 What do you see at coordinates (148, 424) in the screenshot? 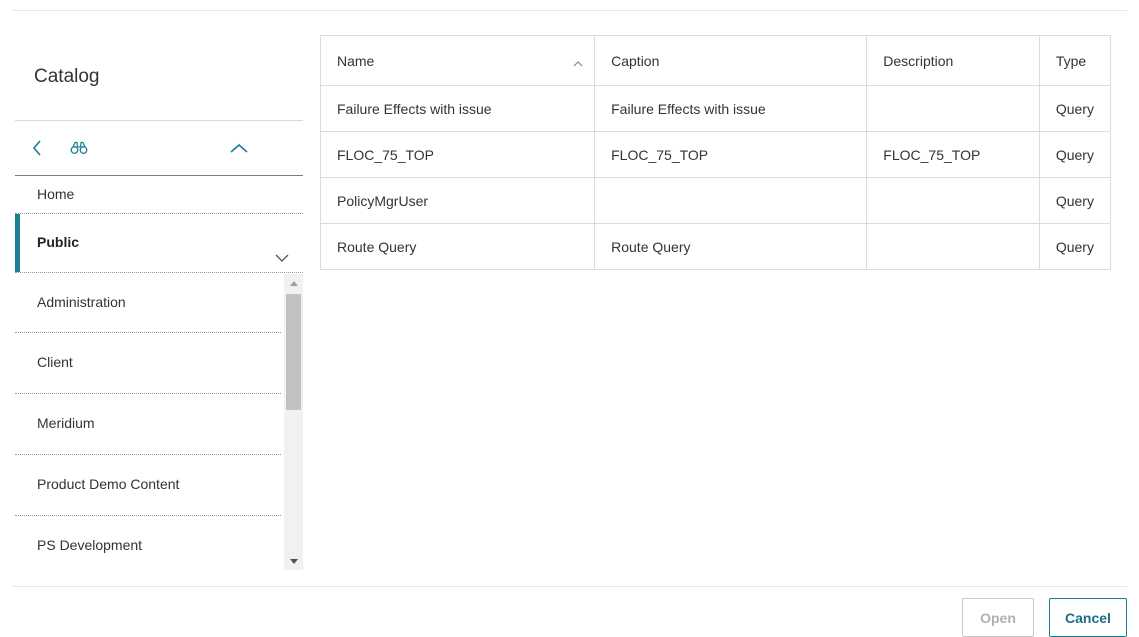
I see `catalog-subitem: Meridium` at bounding box center [148, 424].